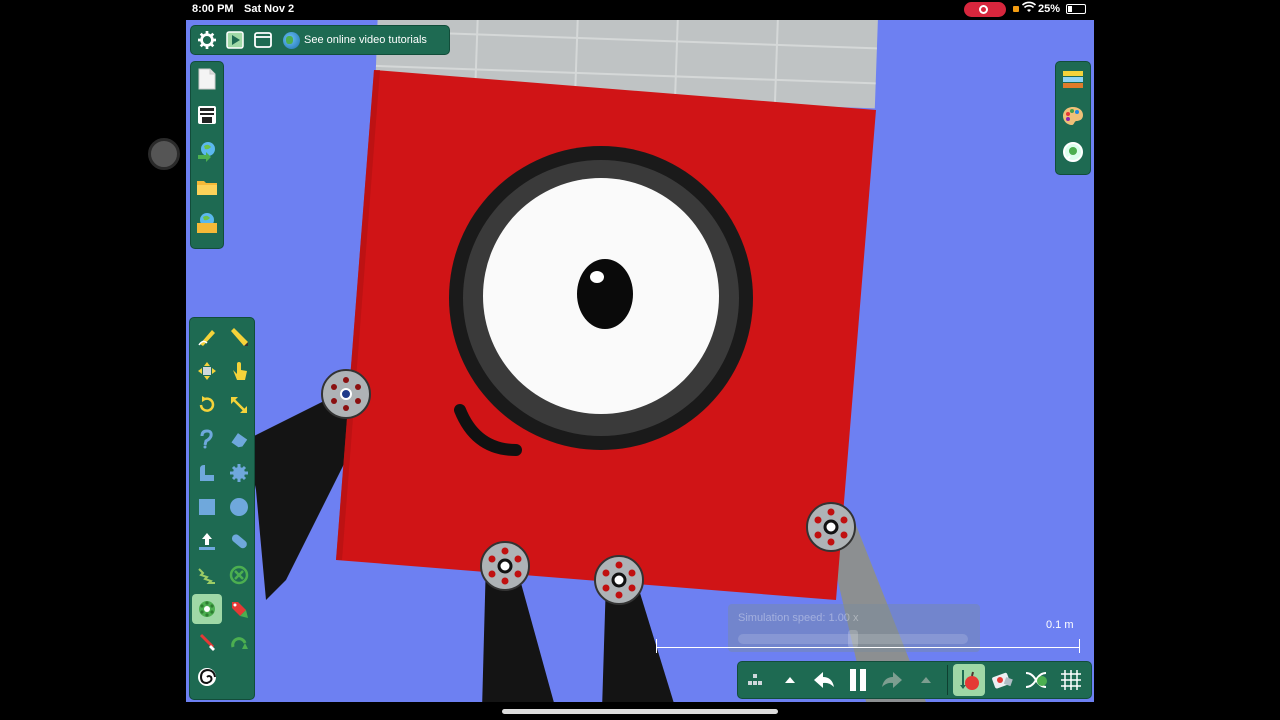  What do you see at coordinates (239, 405) in the screenshot?
I see `scale-icon` at bounding box center [239, 405].